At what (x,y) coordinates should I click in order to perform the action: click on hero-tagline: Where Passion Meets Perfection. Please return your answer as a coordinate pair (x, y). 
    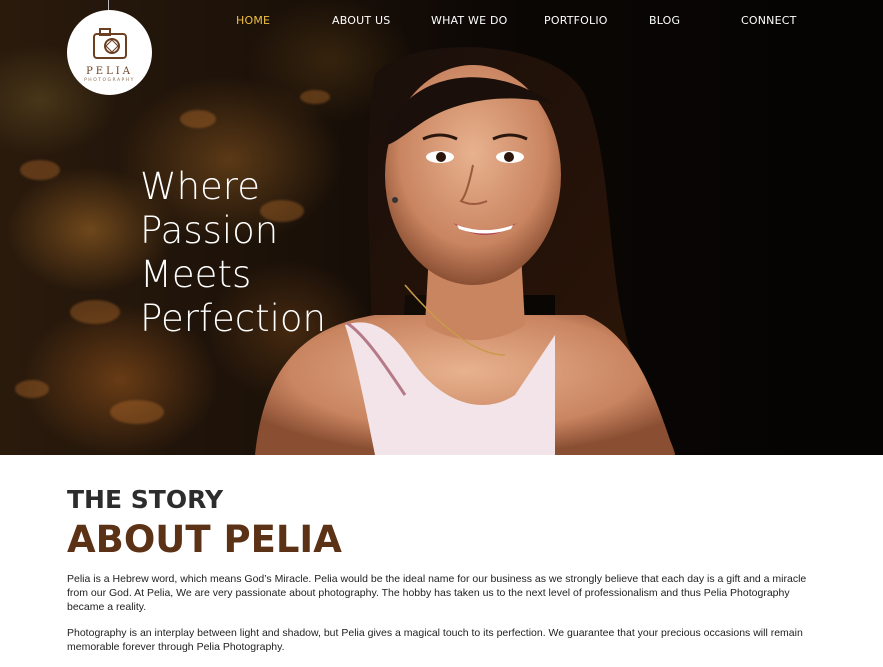
    Looking at the image, I should click on (233, 253).